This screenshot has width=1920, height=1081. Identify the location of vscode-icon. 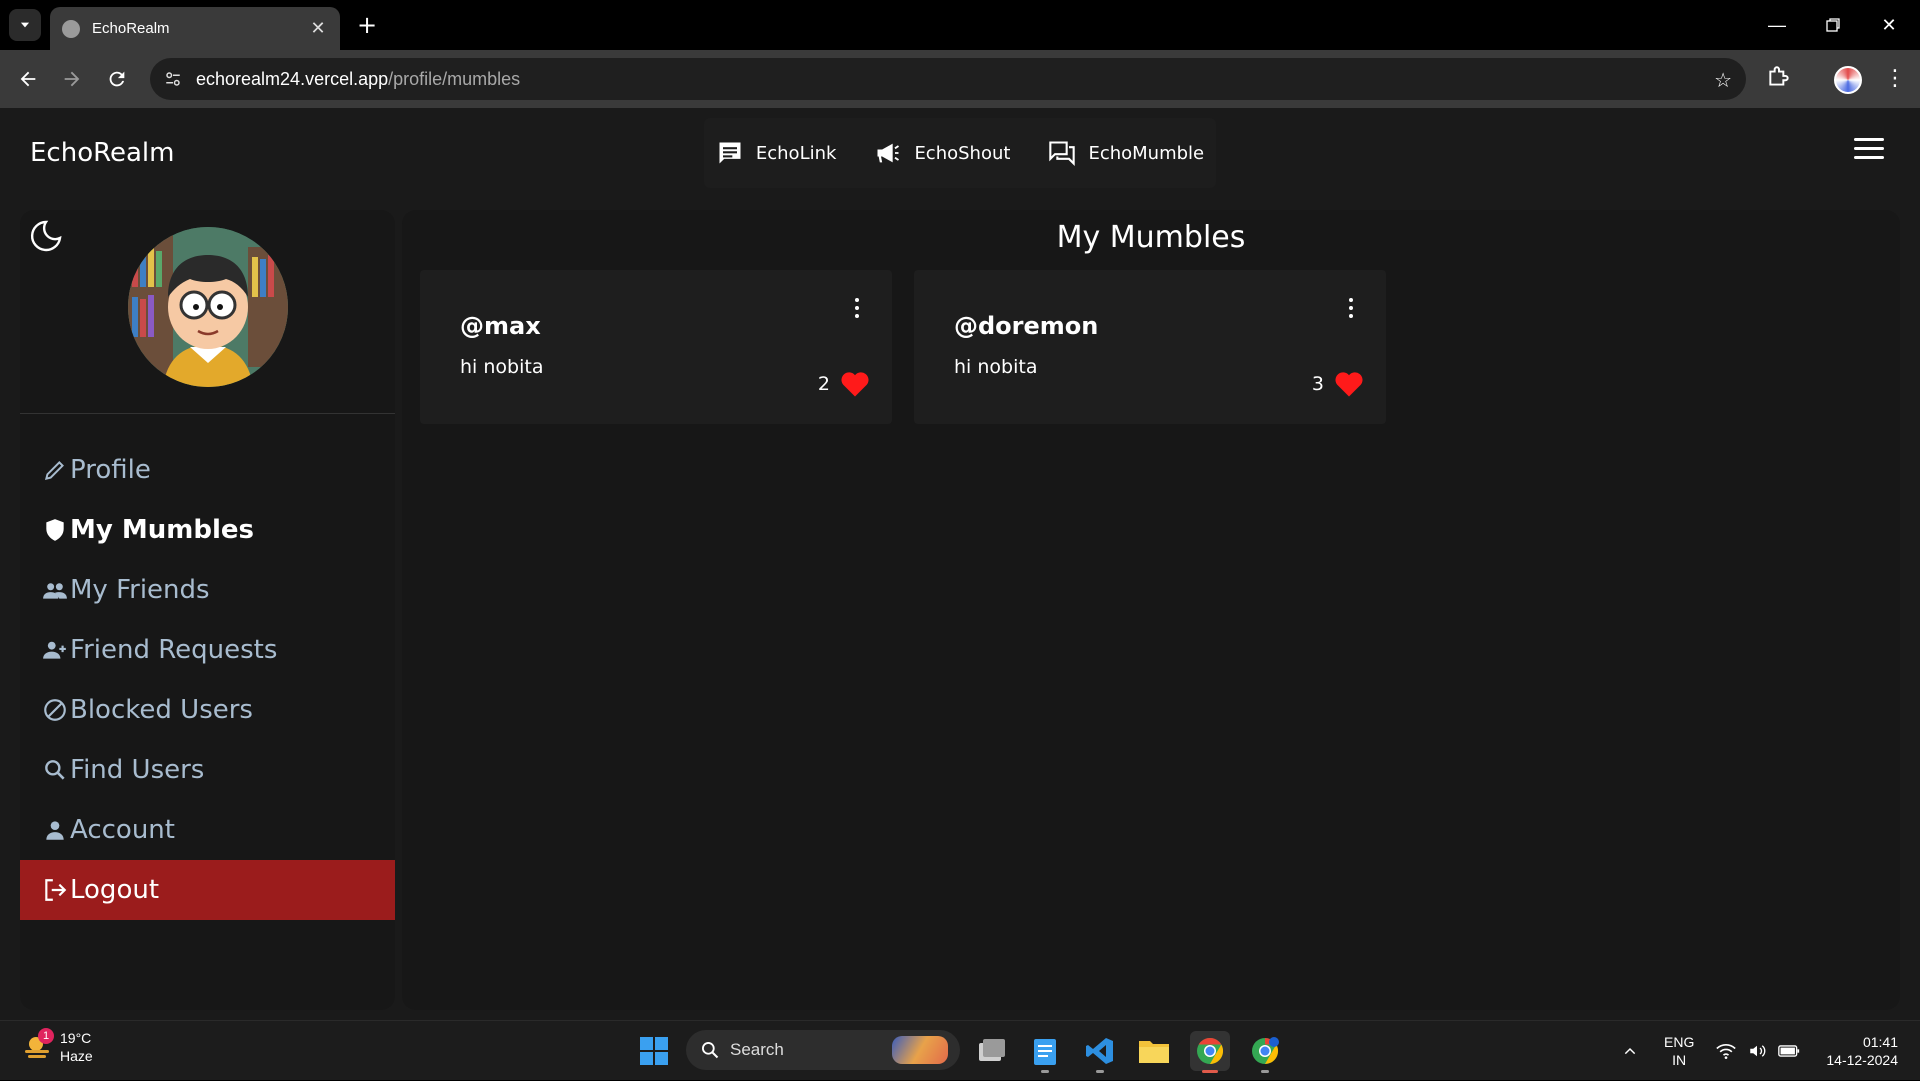
(1100, 1052).